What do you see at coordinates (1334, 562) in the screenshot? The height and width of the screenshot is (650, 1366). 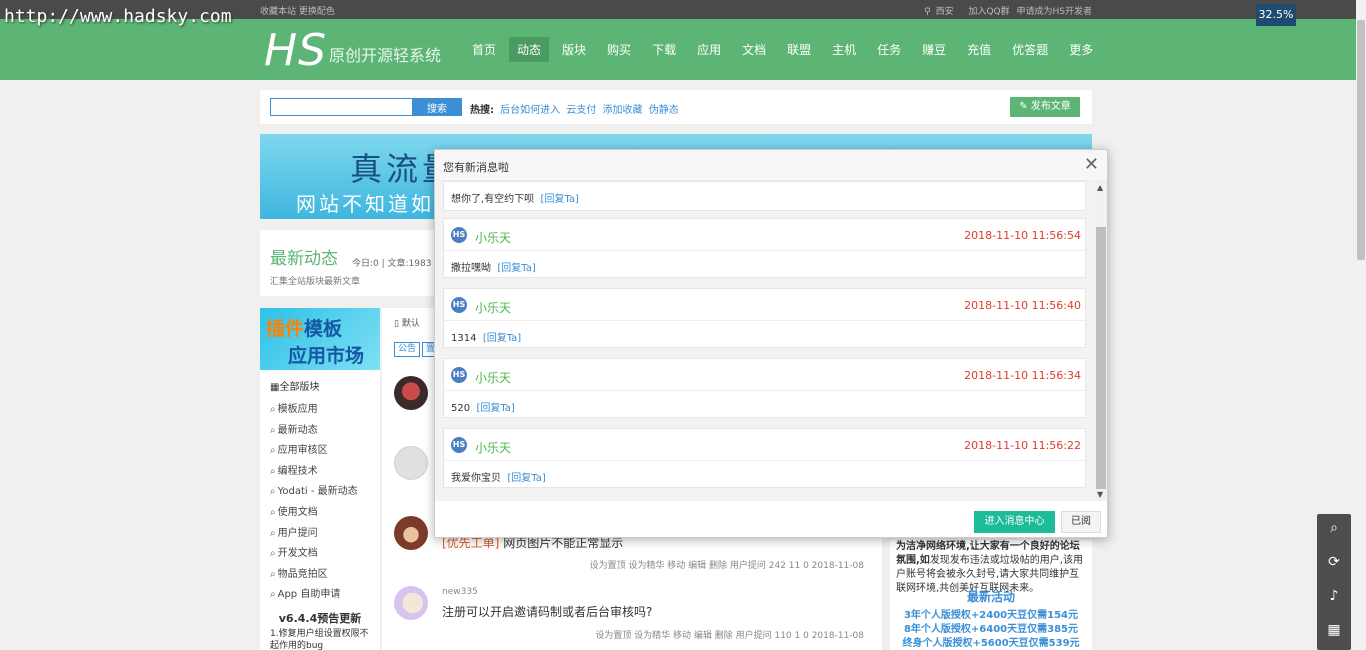 I see `refresh-icon: ⟳` at bounding box center [1334, 562].